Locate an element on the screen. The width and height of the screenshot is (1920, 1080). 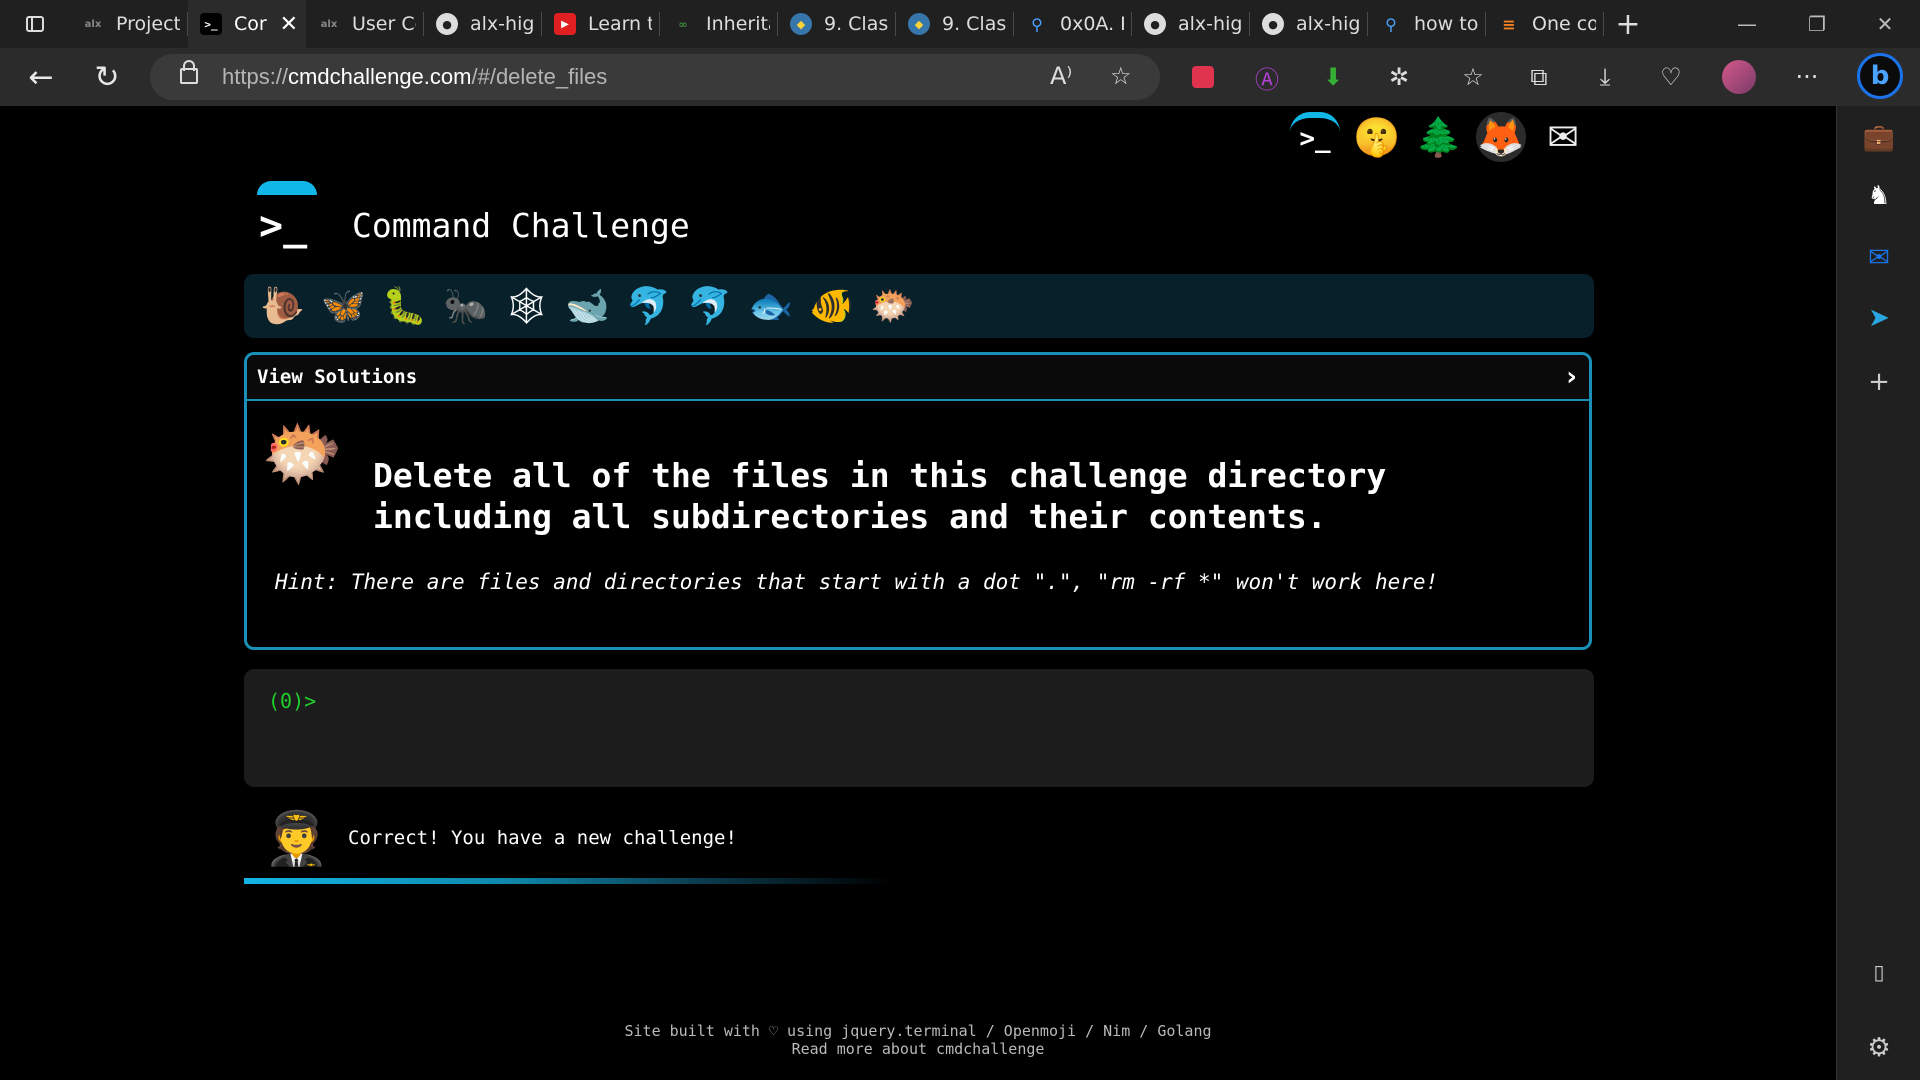
tab-label: how to is located at coordinates (1446, 24).